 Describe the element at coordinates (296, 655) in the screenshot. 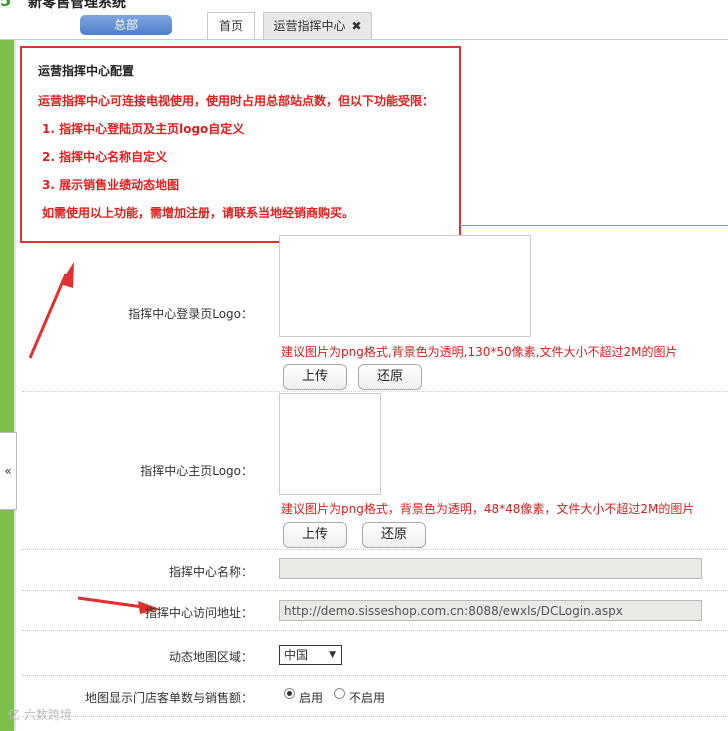

I see `map-region-value: 中国` at that location.